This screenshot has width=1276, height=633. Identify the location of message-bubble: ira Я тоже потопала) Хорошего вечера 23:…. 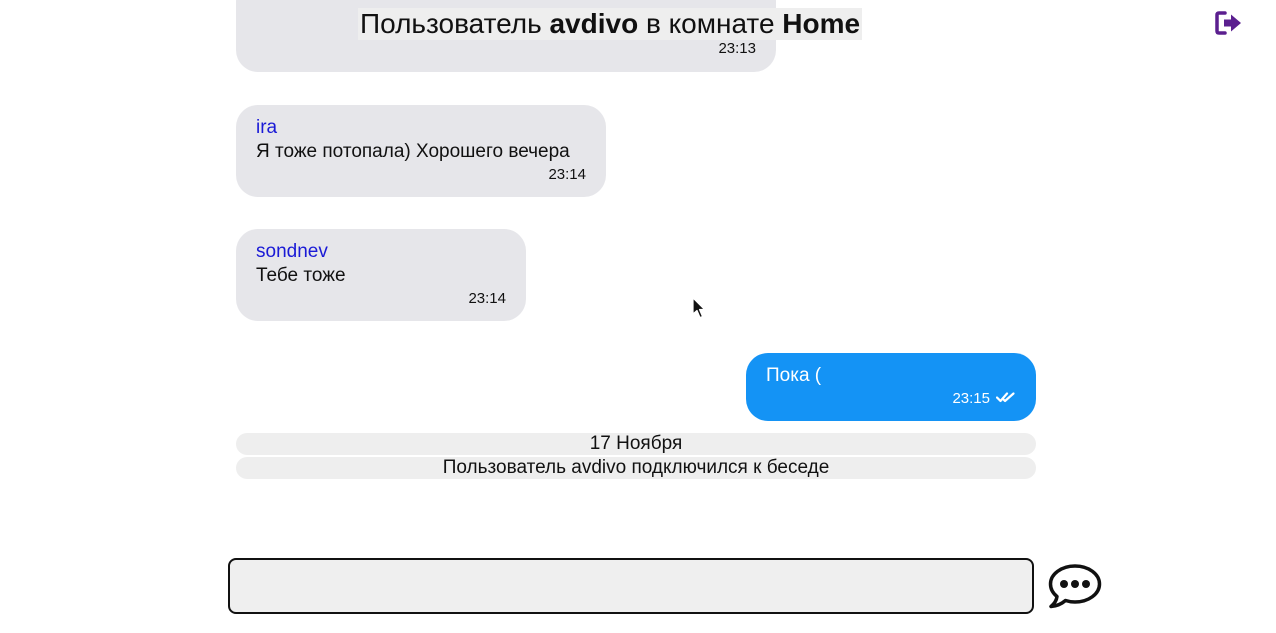
(421, 151).